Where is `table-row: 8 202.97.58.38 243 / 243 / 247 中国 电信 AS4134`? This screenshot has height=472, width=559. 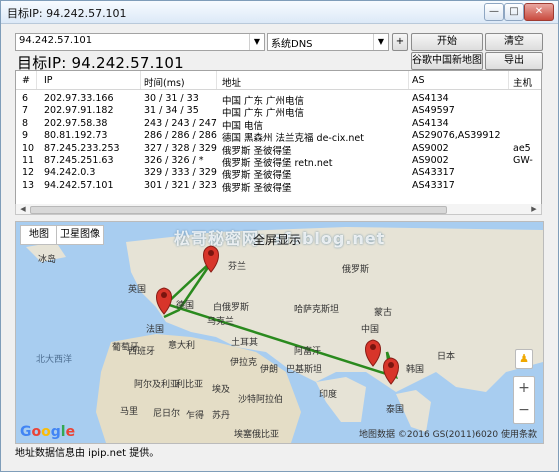
table-row: 8 202.97.58.38 243 / 243 / 247 中国 电信 AS4134 is located at coordinates (278, 124).